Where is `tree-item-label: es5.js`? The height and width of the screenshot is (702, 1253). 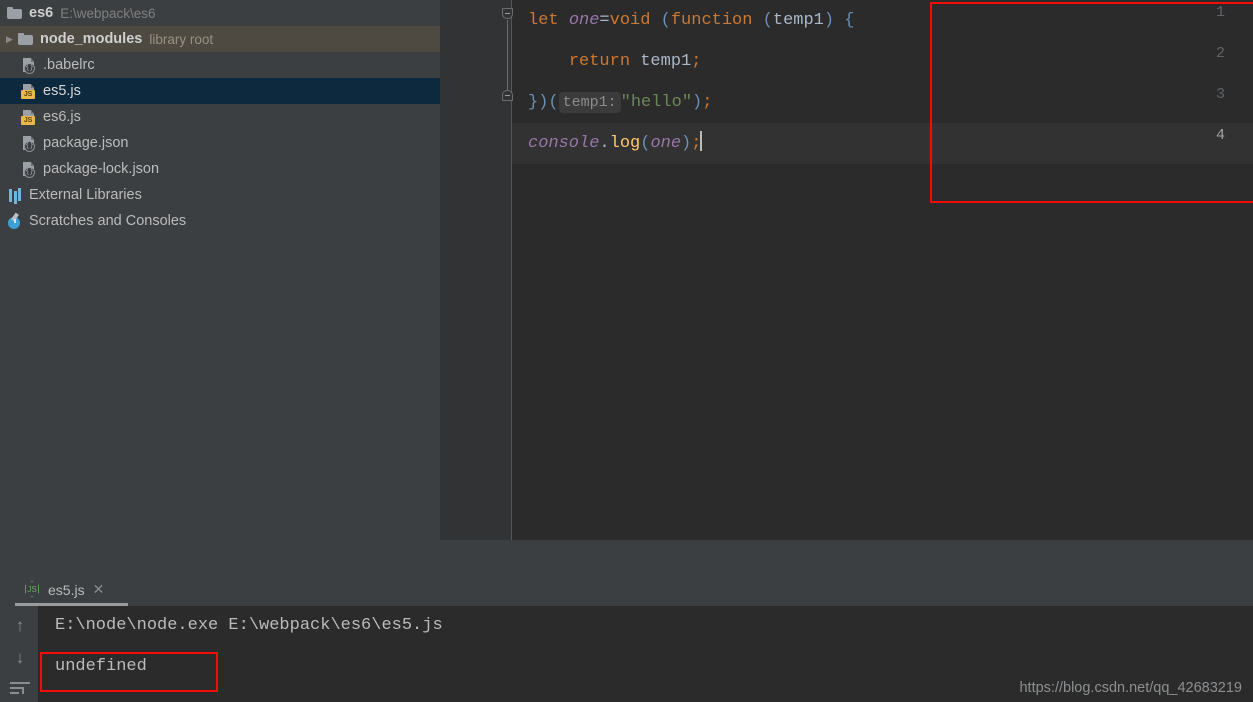
tree-item-label: es5.js is located at coordinates (62, 91).